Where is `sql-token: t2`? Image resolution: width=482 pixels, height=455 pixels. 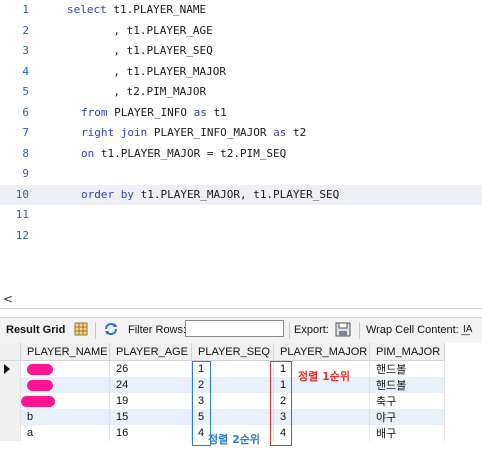 sql-token: t2 is located at coordinates (296, 132).